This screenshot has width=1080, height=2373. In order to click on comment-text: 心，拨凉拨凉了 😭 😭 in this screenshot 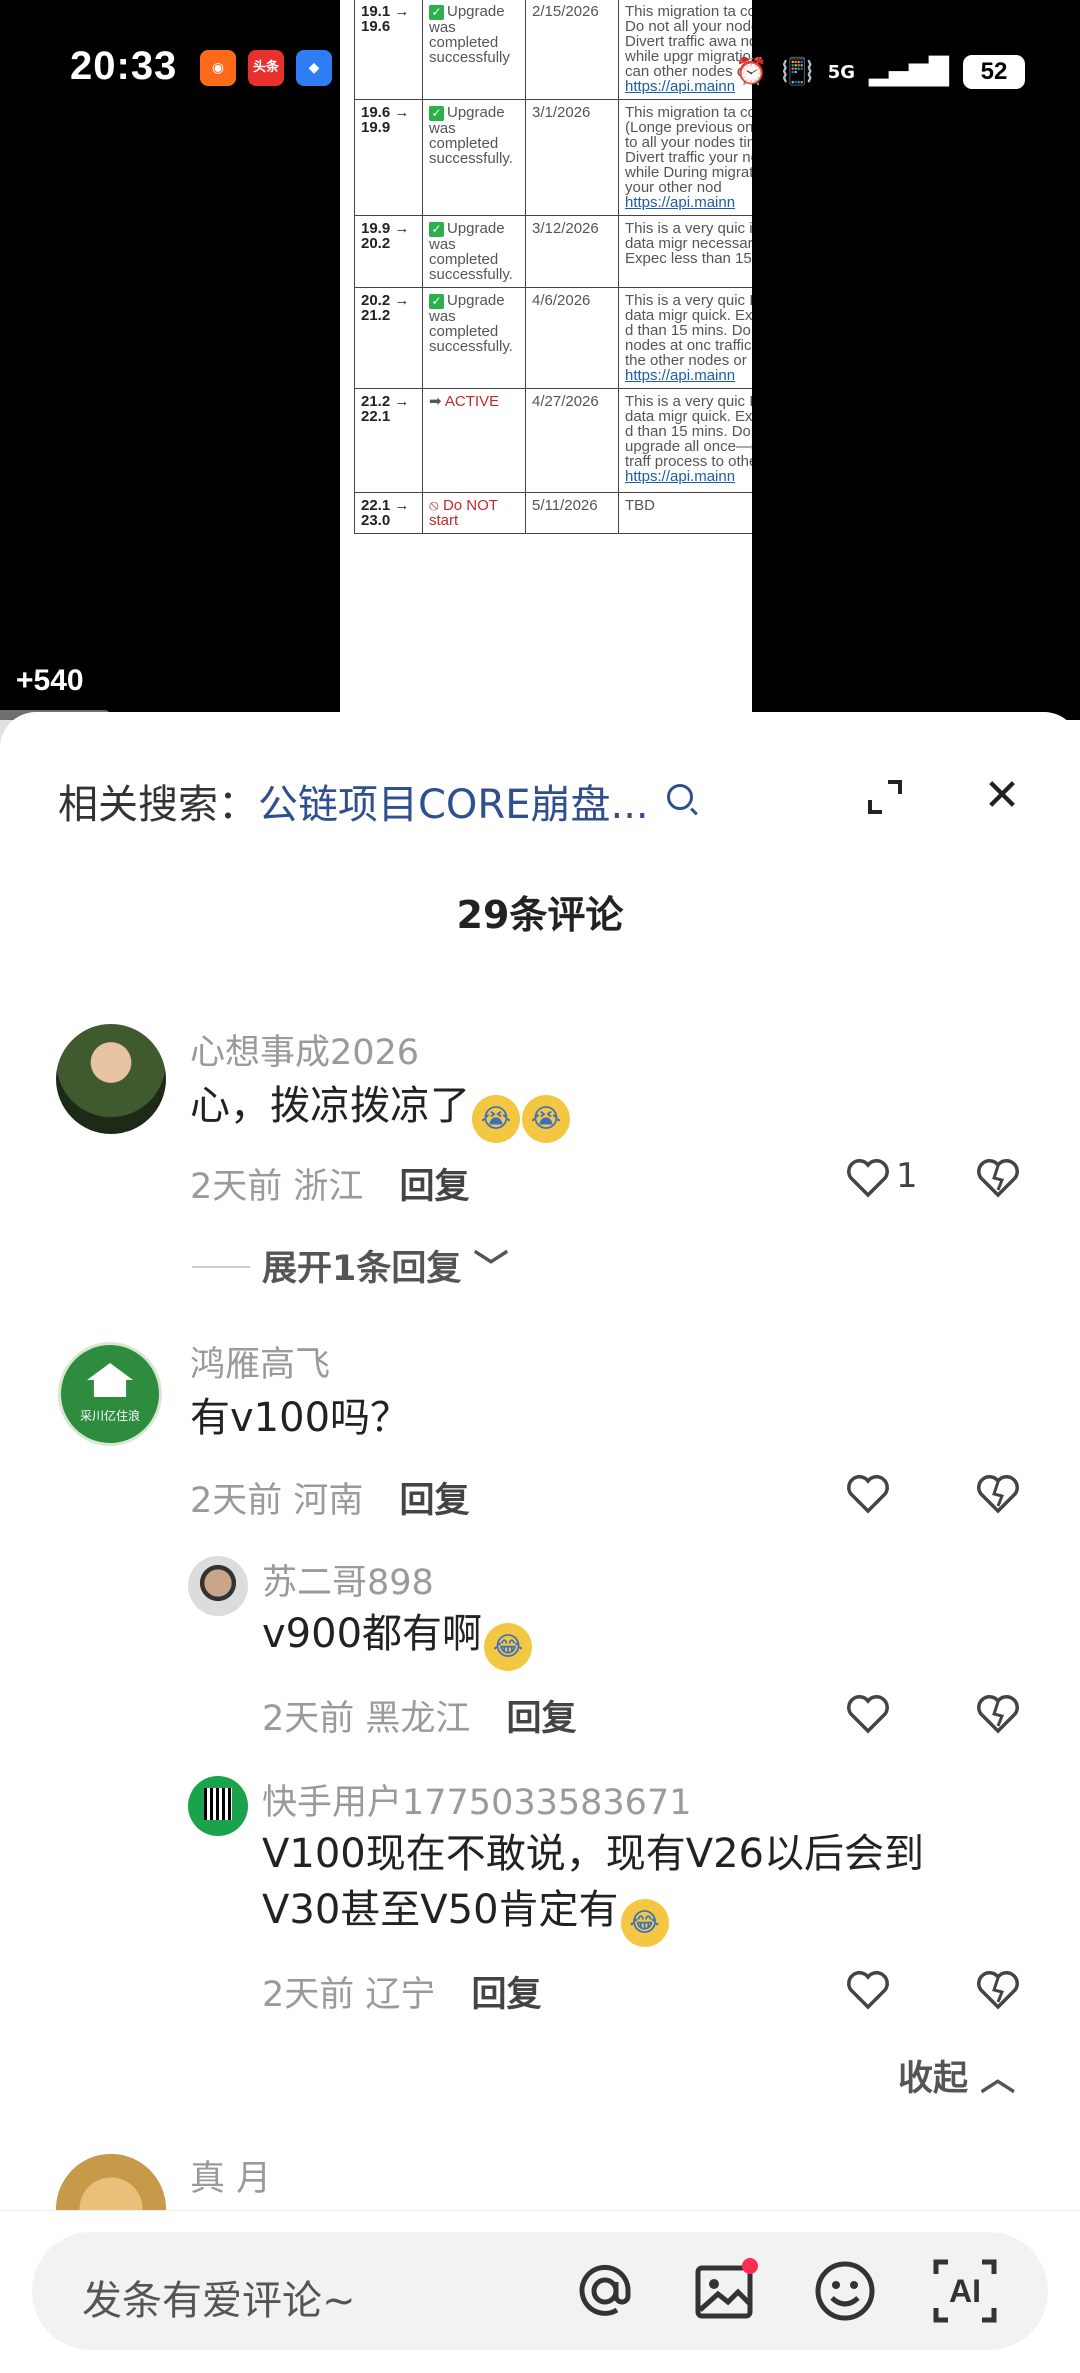, I will do `click(380, 1110)`.